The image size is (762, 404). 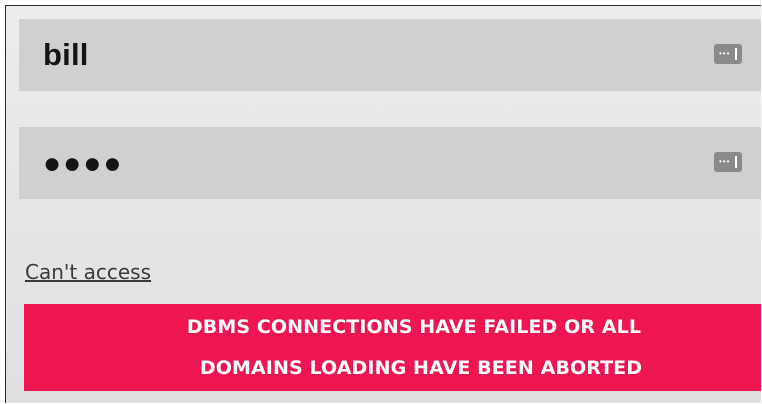 What do you see at coordinates (414, 327) in the screenshot?
I see `error-message-line-1: DBMS CONNECTIONS HAVE FAILED OR ALL` at bounding box center [414, 327].